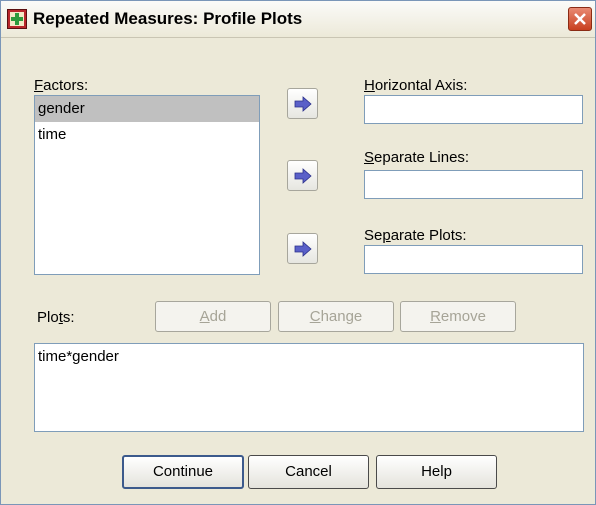  I want to click on plot-item: time*gender, so click(309, 357).